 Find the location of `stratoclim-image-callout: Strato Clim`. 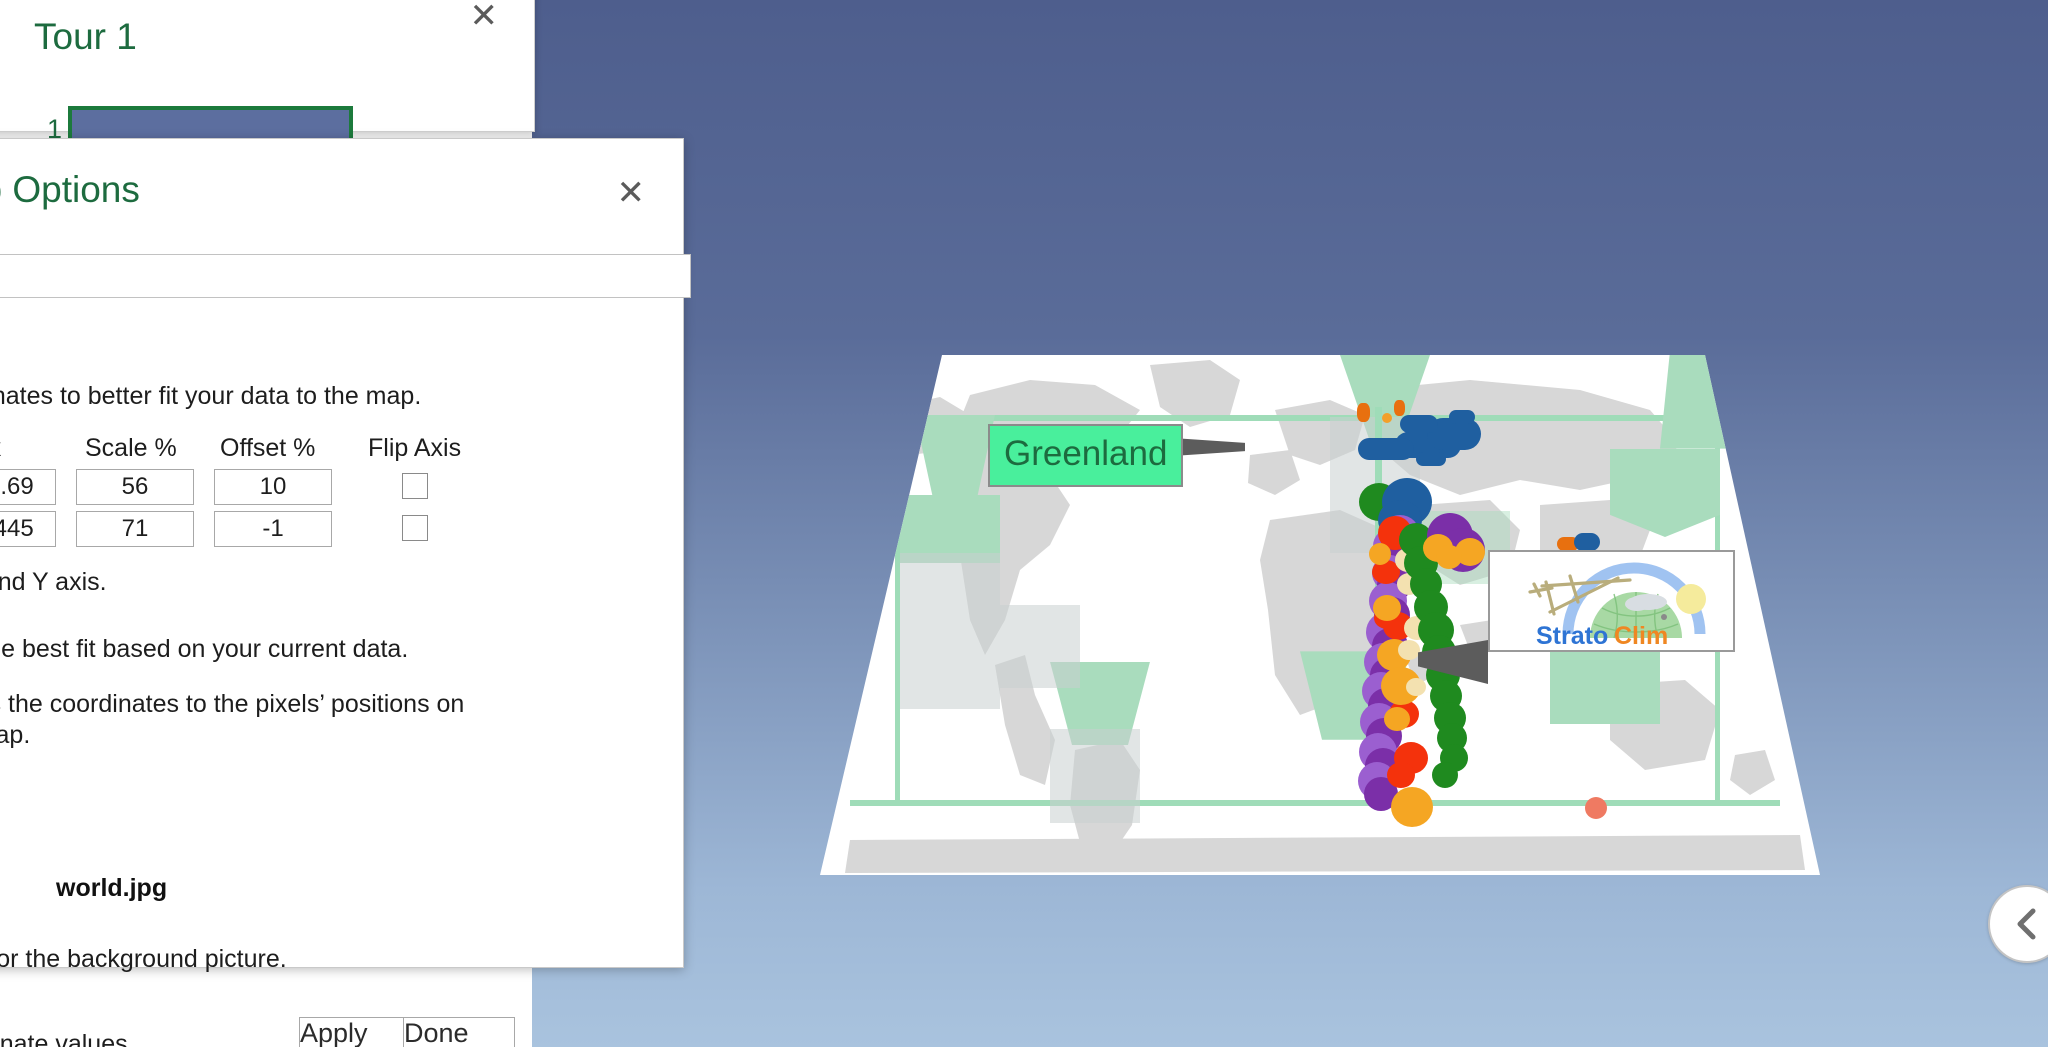

stratoclim-image-callout: Strato Clim is located at coordinates (1611, 601).